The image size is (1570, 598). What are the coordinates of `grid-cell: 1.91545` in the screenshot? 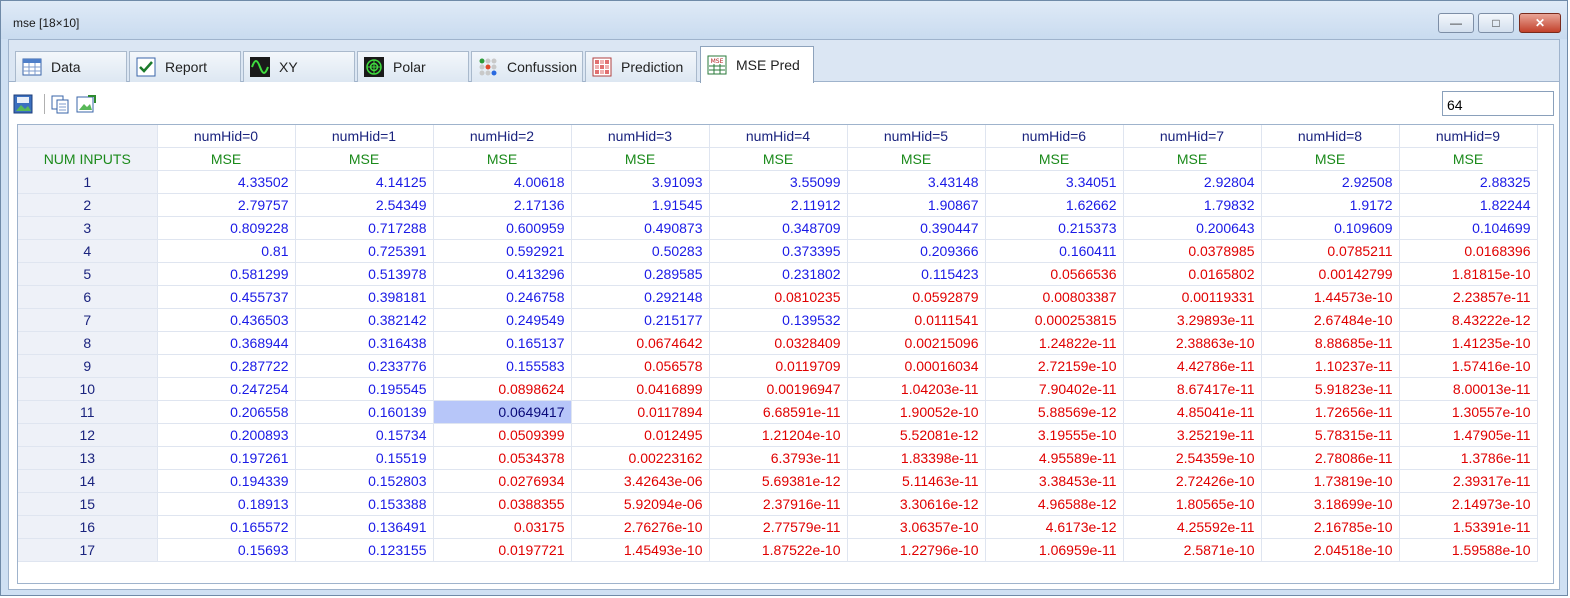 It's located at (640, 205).